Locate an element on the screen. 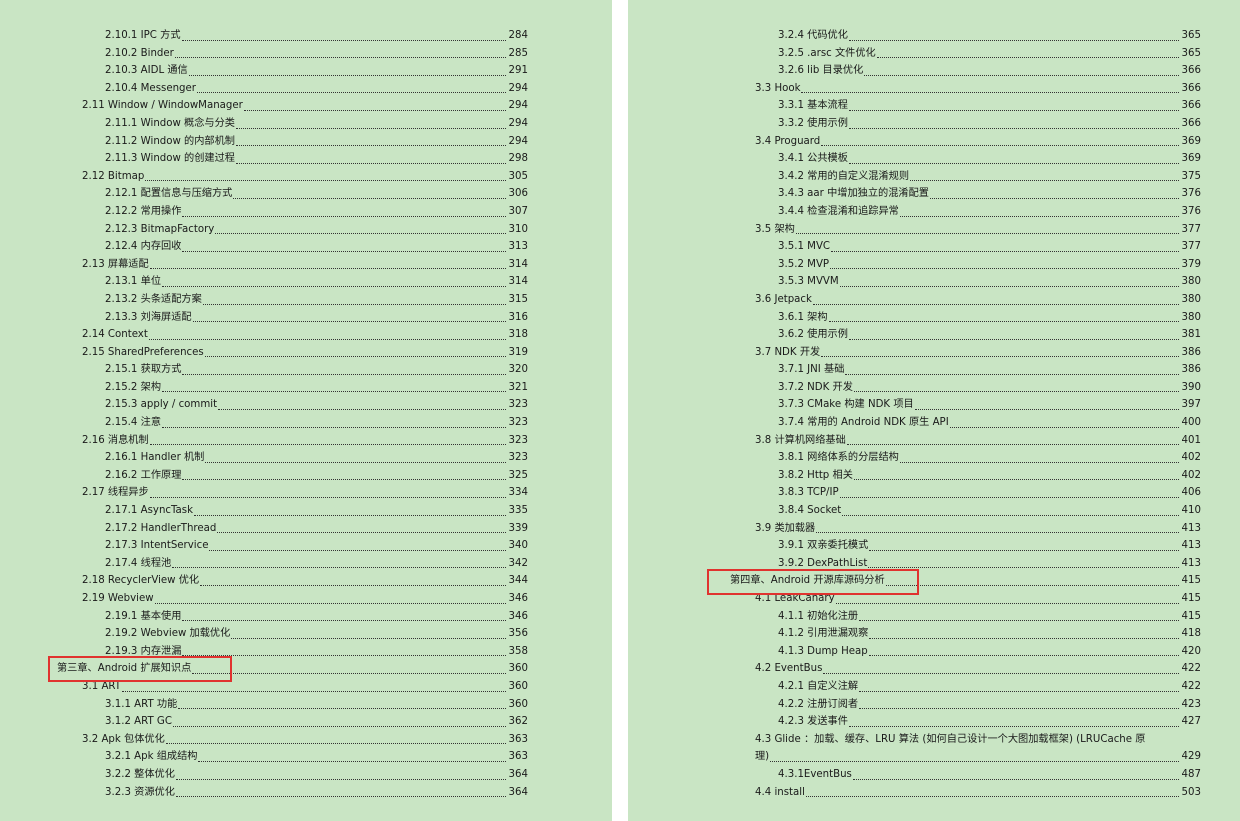  toc-section-entry: 3.6 Jetpack 380 is located at coordinates (978, 300).